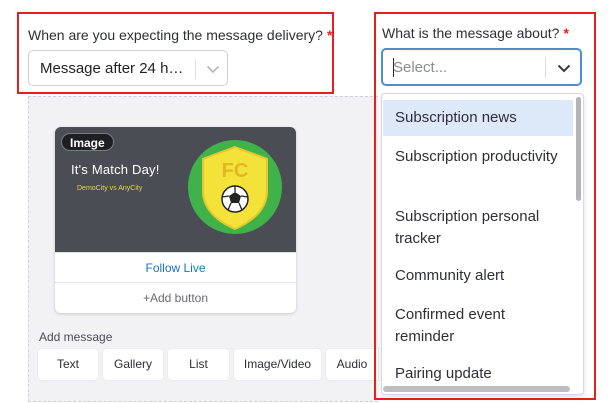 The height and width of the screenshot is (403, 612). I want to click on horizontal-scrollbar, so click(476, 389).